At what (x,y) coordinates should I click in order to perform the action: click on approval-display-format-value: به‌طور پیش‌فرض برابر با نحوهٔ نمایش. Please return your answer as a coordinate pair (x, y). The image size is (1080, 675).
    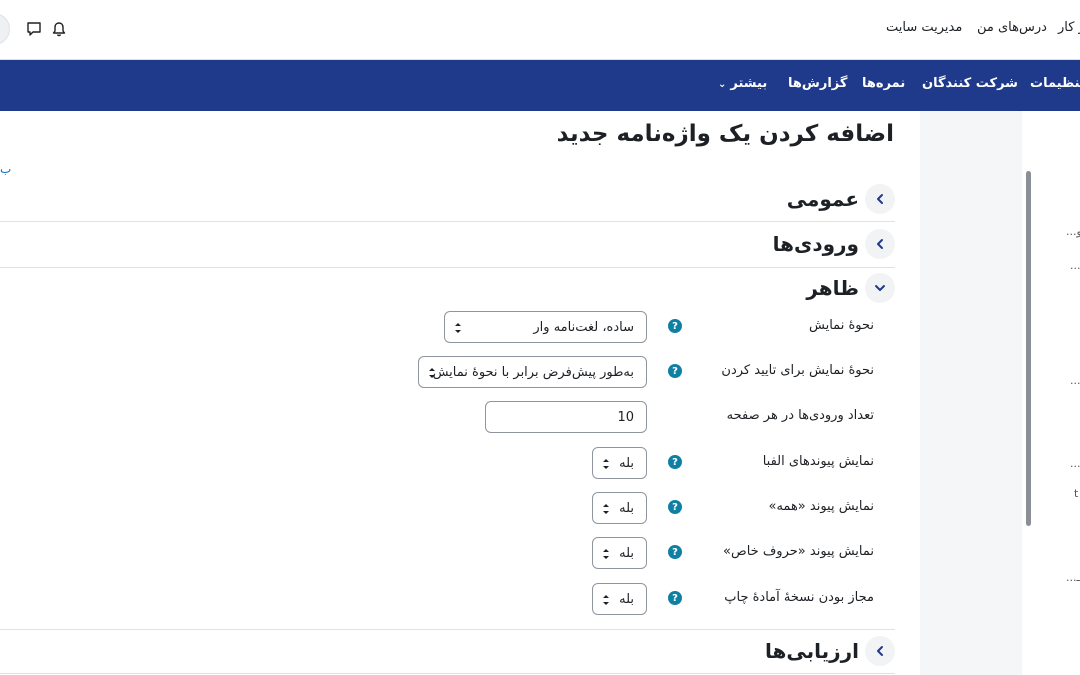
    Looking at the image, I should click on (533, 372).